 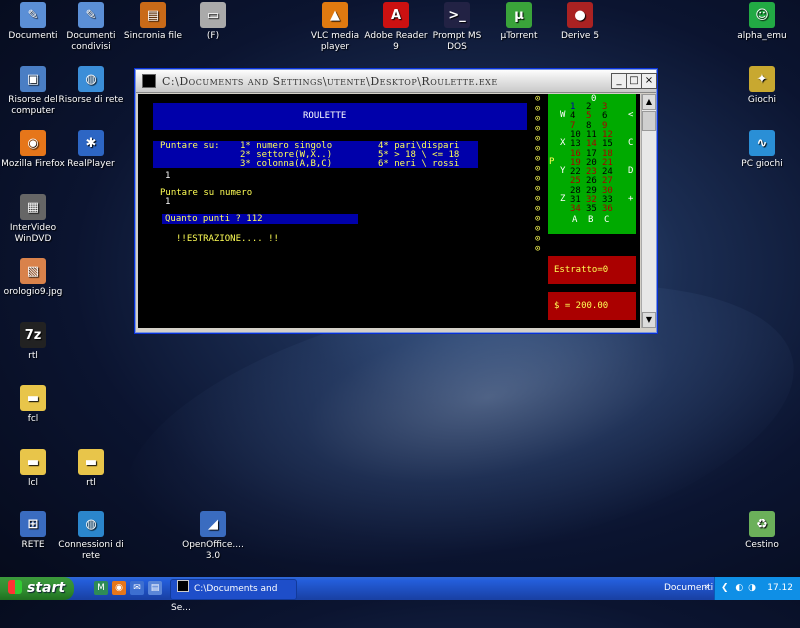 I want to click on desktop-icon: ▣ Risorse del computer, so click(x=33, y=91).